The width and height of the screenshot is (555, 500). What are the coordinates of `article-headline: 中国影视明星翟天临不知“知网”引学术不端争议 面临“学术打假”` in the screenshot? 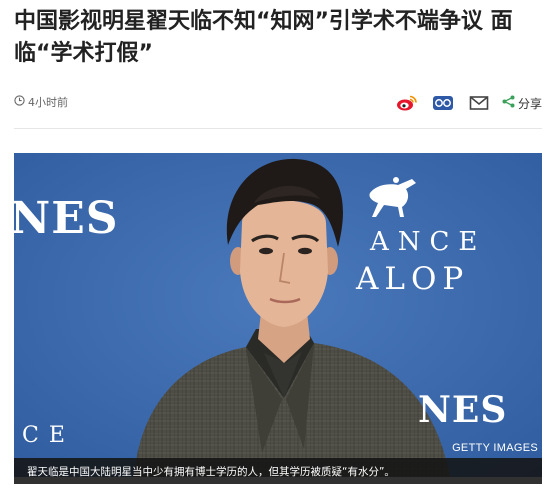 It's located at (263, 37).